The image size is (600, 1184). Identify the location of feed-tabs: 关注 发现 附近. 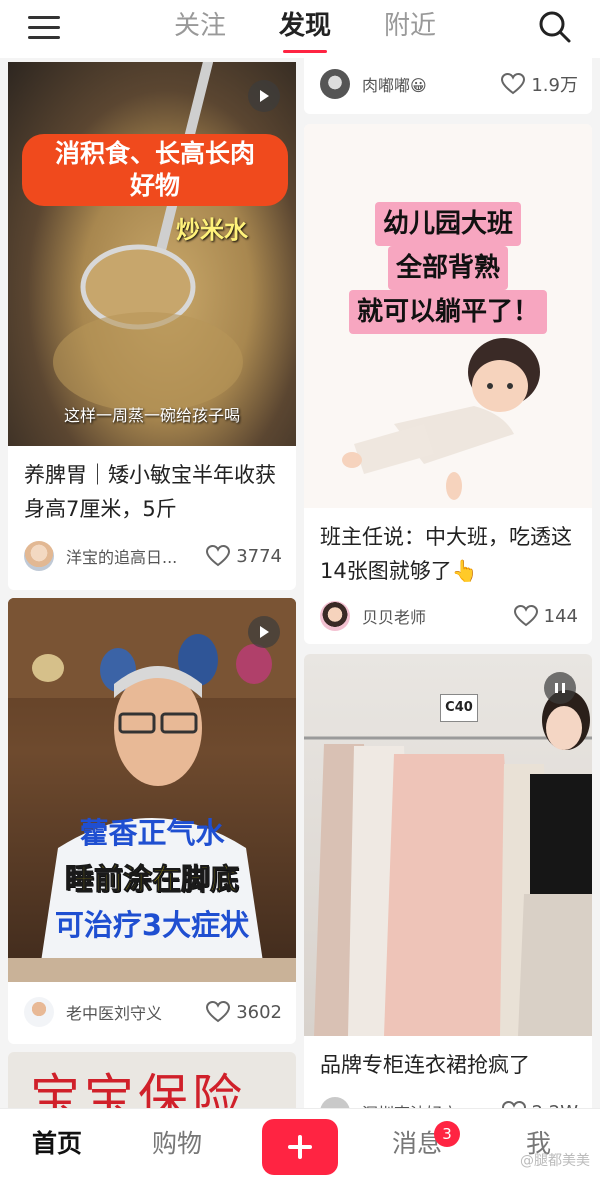
(305, 30).